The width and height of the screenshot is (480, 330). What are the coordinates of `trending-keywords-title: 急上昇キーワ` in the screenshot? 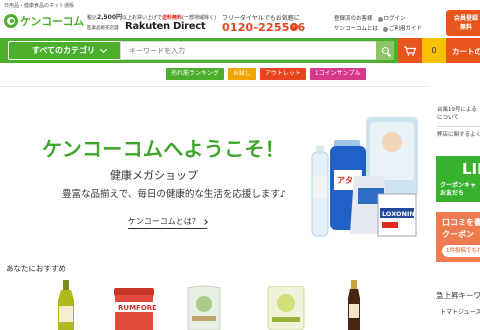 It's located at (458, 295).